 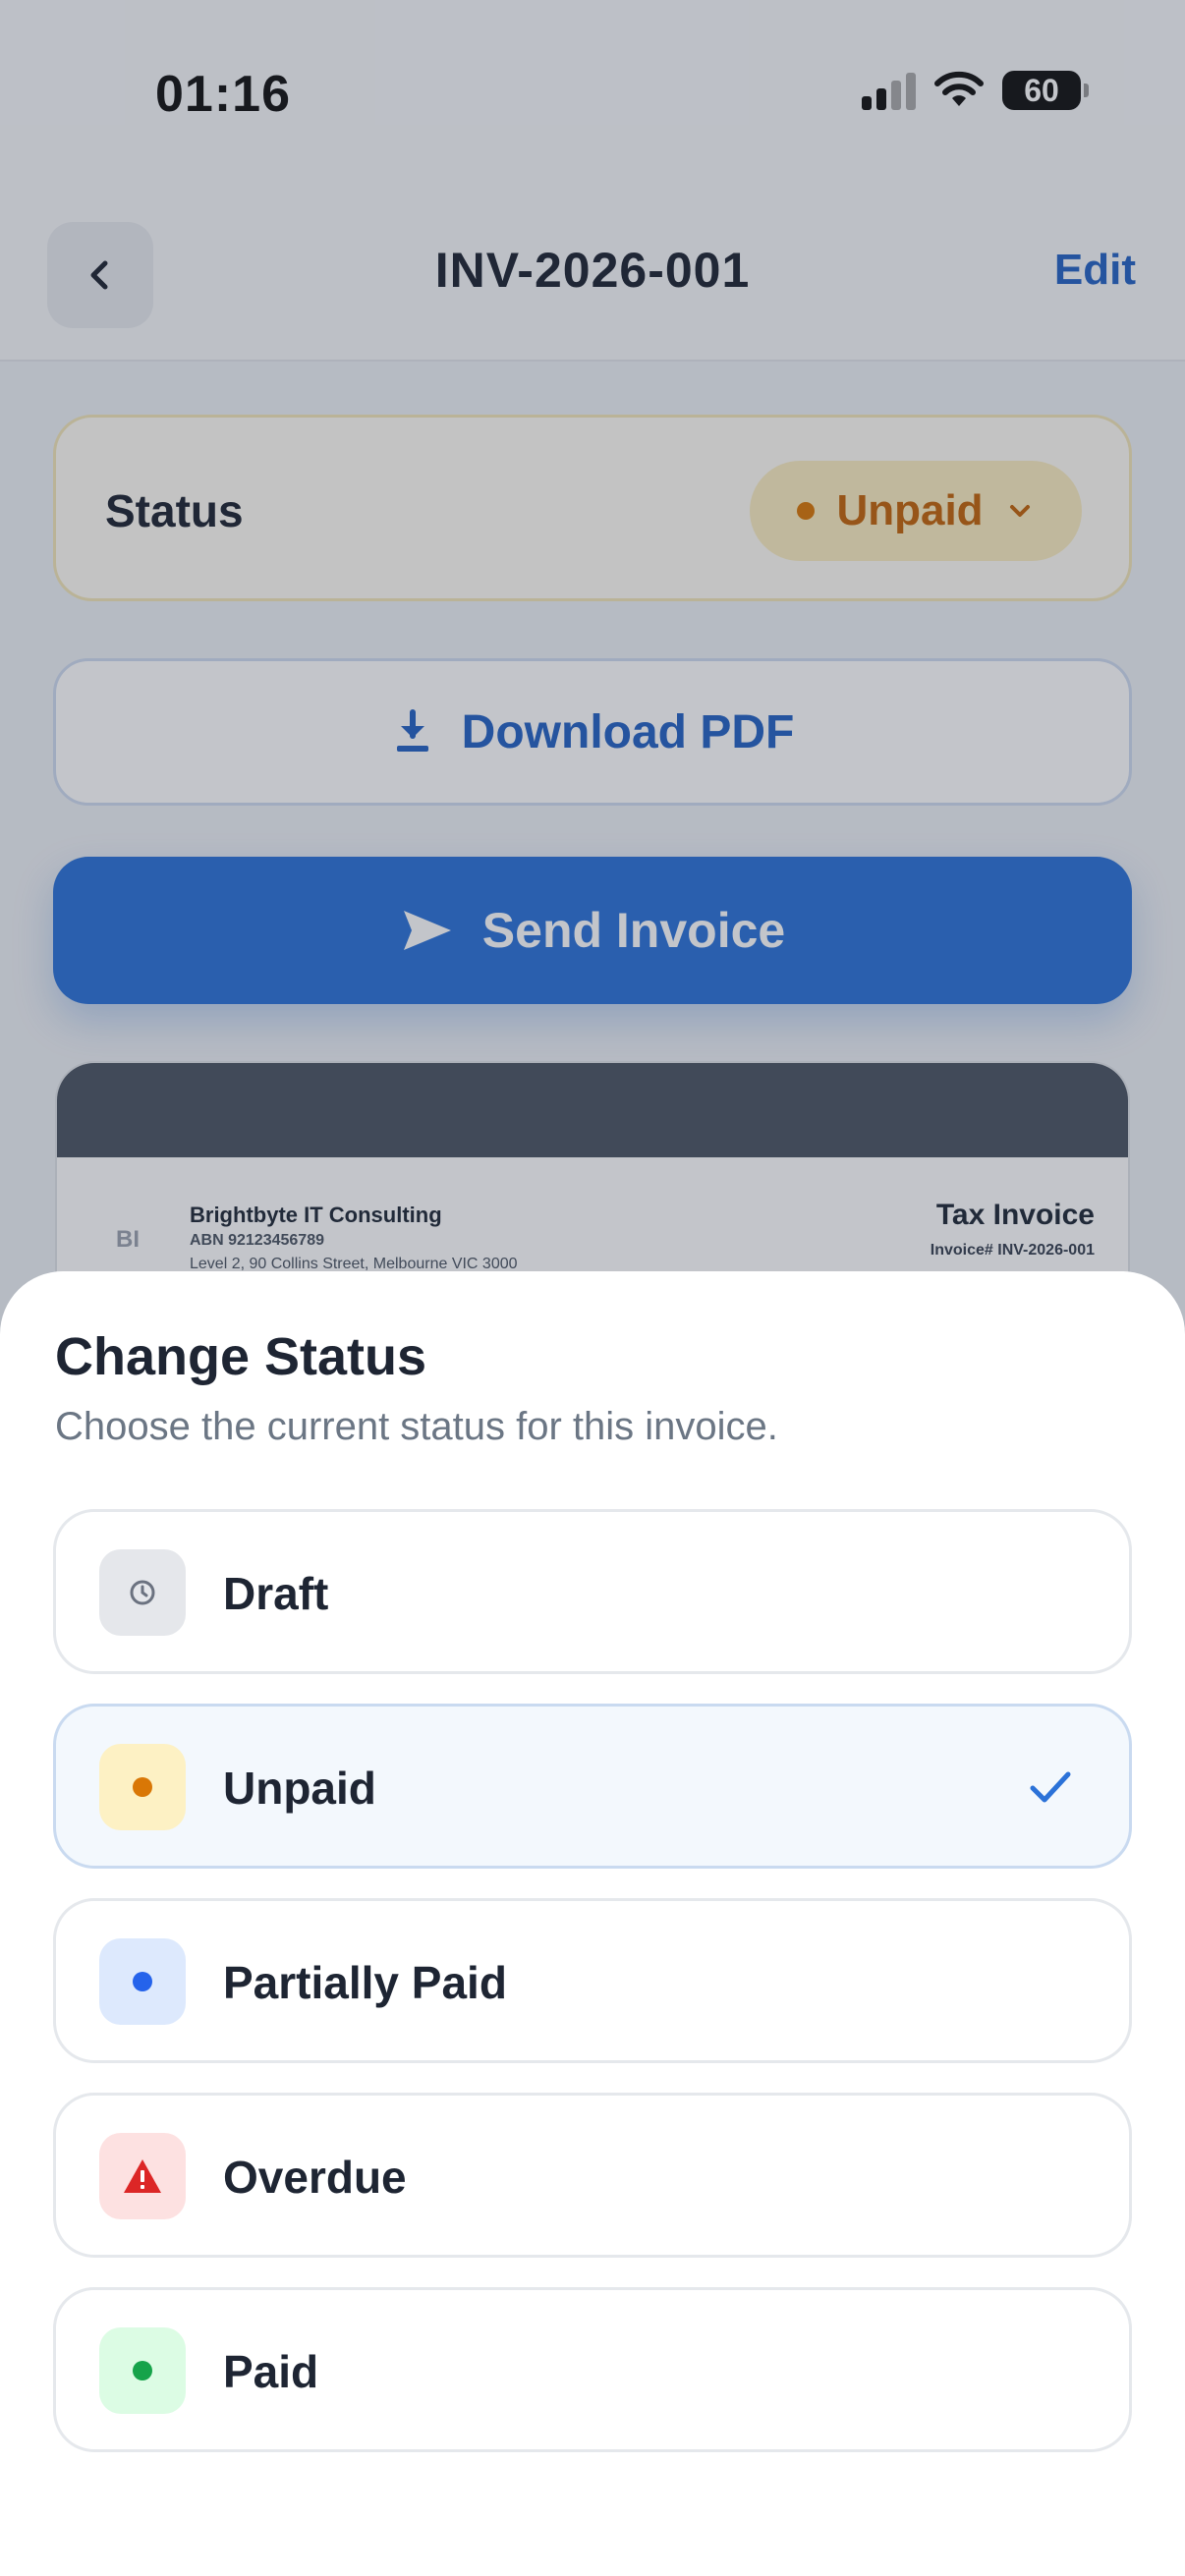 I want to click on status-option-partially-paid: Partially Paid, so click(x=592, y=1980).